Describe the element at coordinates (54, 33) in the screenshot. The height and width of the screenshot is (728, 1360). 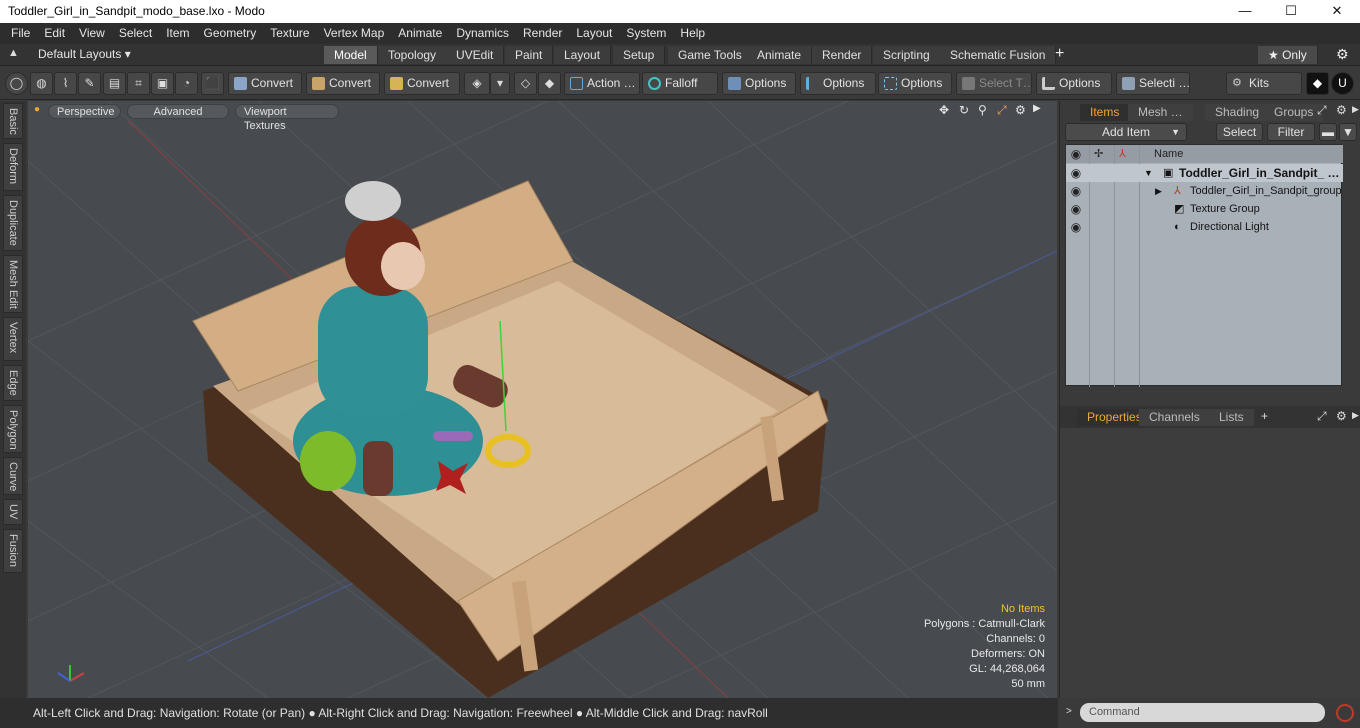
I see `menu-edit: Edit` at that location.